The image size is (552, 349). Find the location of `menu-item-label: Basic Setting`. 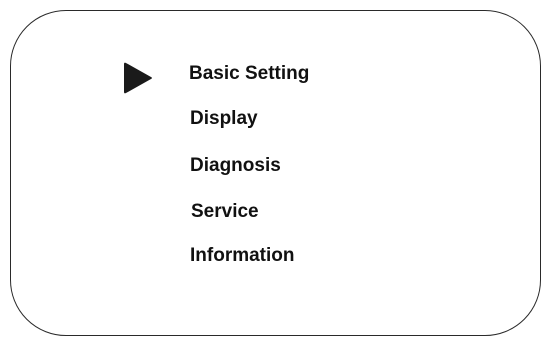

menu-item-label: Basic Setting is located at coordinates (249, 73).